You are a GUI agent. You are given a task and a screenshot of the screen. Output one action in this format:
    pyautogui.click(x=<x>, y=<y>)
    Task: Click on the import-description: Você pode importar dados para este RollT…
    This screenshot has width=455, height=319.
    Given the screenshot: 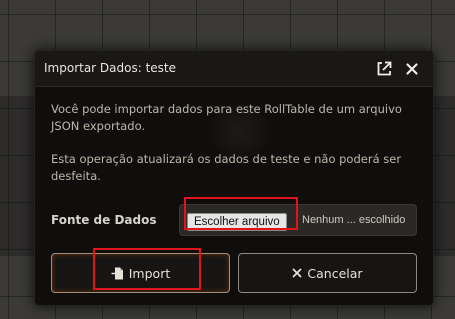 What is the action you would take?
    pyautogui.click(x=226, y=117)
    